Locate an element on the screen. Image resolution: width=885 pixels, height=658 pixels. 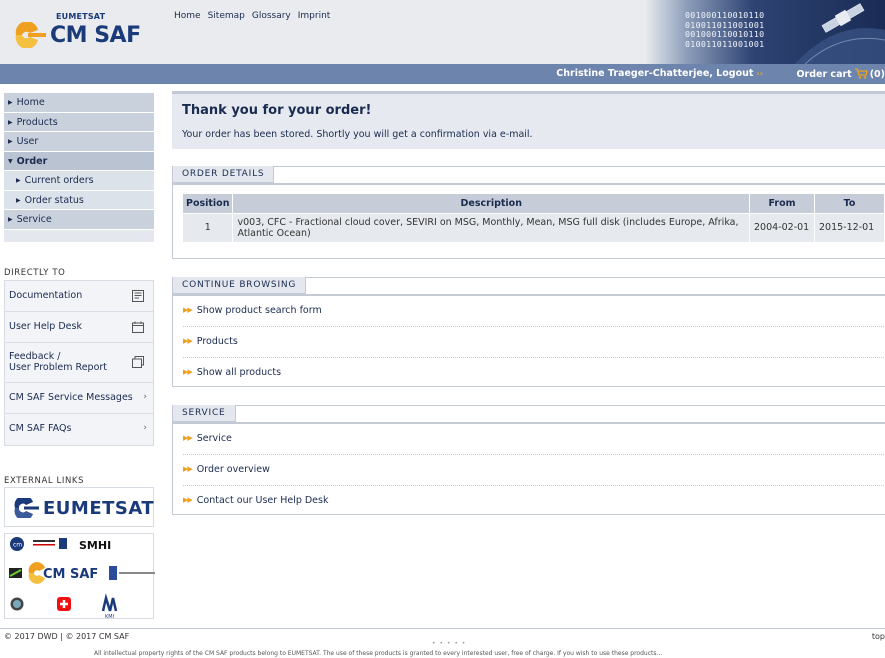
svg-text: KMI is located at coordinates (109, 617).